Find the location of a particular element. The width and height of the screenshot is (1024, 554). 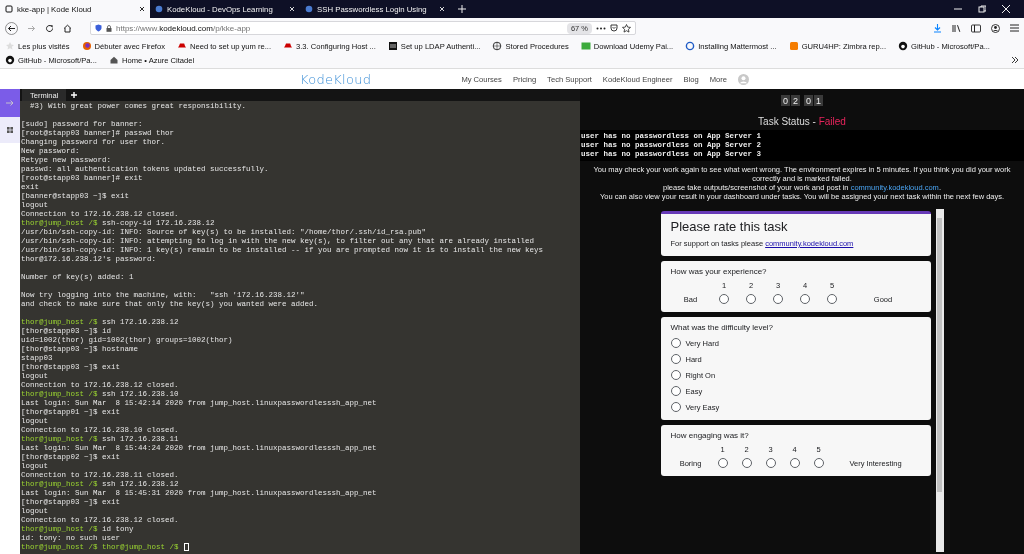

menu-icon is located at coordinates (1014, 28).